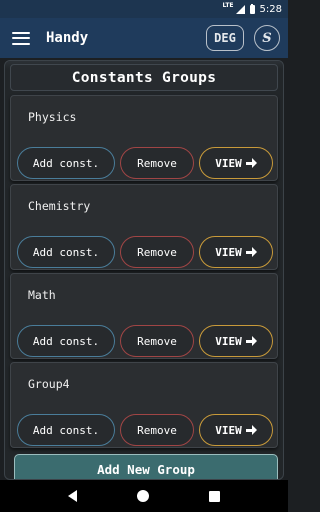  What do you see at coordinates (52, 117) in the screenshot?
I see `group-name: Physics` at bounding box center [52, 117].